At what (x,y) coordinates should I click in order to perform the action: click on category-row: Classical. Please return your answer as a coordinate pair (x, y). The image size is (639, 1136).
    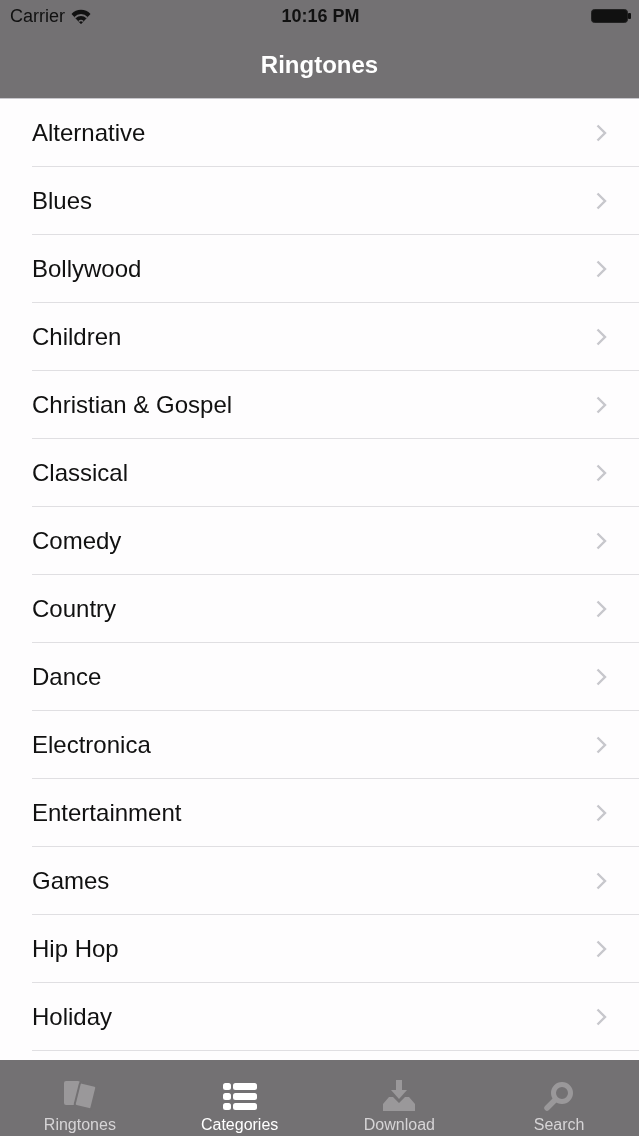
    Looking at the image, I should click on (319, 473).